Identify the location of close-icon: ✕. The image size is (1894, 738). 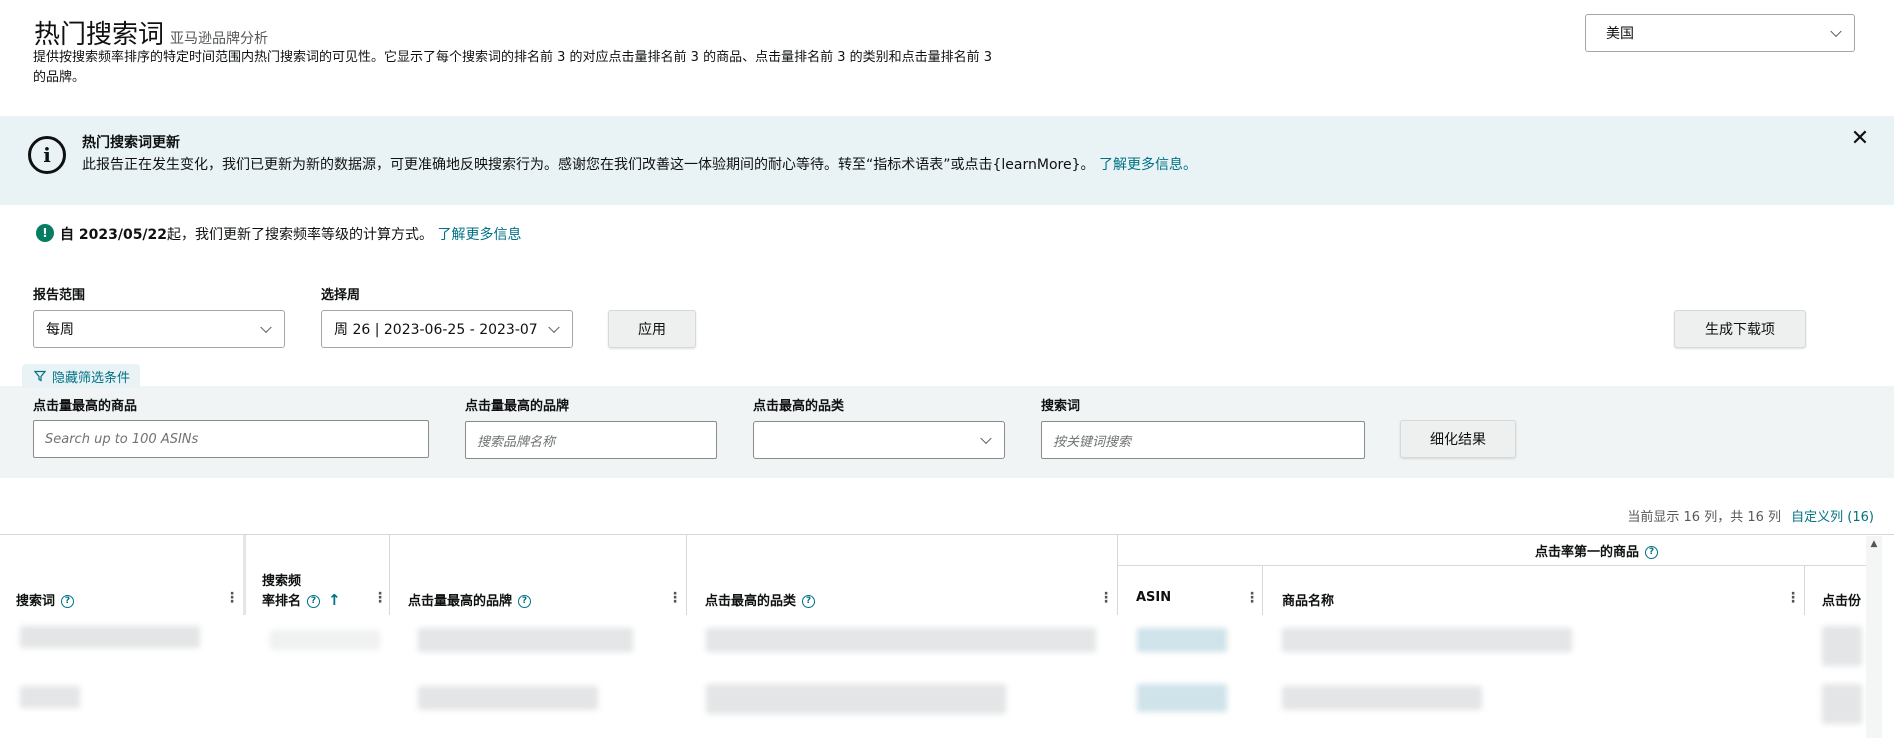
(1860, 139).